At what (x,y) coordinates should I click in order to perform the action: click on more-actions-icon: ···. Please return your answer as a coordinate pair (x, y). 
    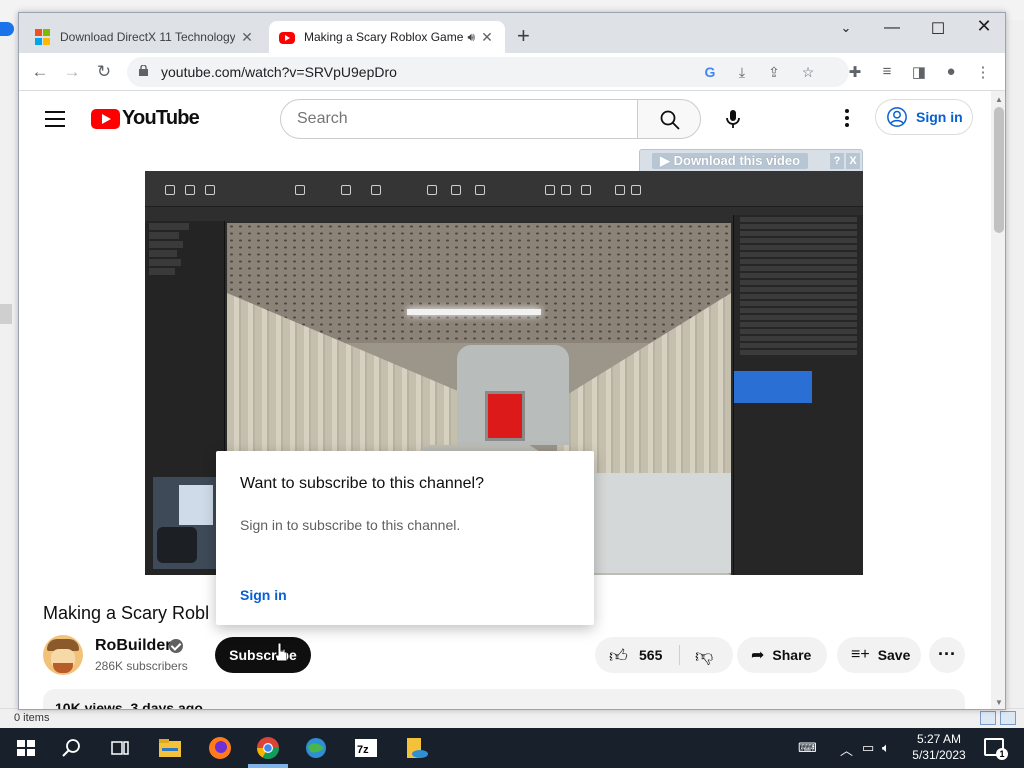
    Looking at the image, I should click on (947, 655).